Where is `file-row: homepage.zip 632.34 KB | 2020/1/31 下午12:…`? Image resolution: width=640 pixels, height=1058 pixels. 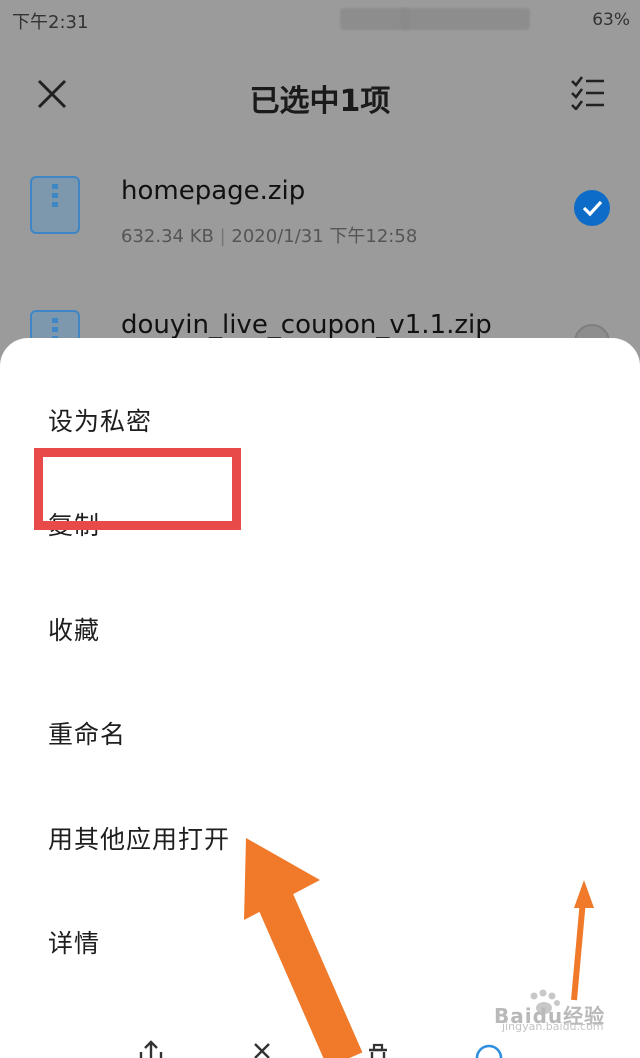
file-row: homepage.zip 632.34 KB | 2020/1/31 下午12:… is located at coordinates (320, 236).